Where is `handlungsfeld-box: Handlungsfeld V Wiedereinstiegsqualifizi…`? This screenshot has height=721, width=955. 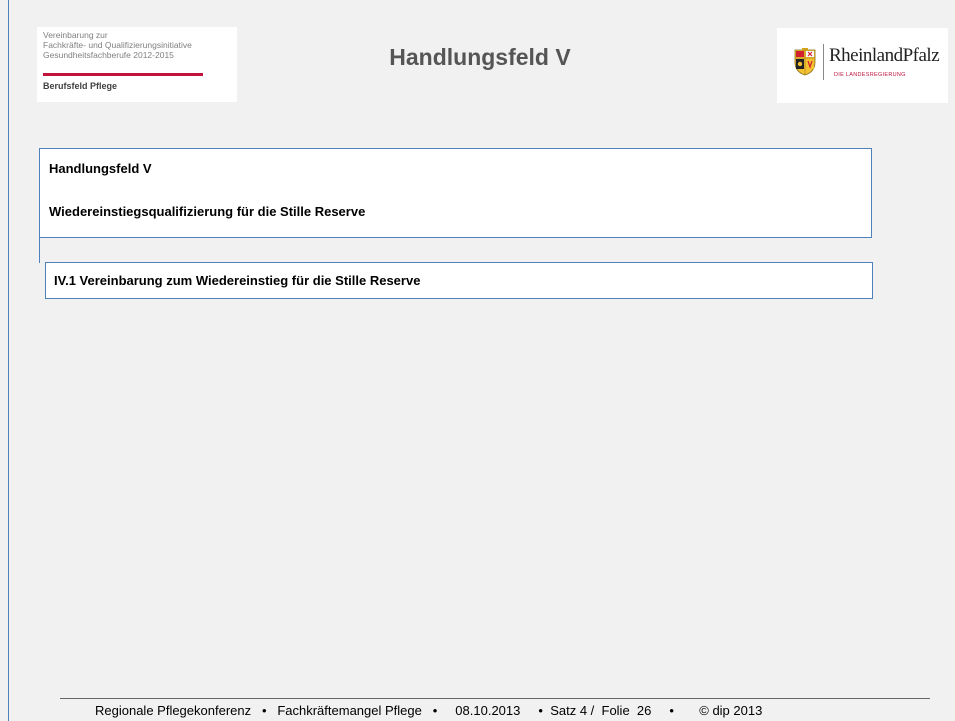
handlungsfeld-box: Handlungsfeld V Wiedereinstiegsqualifizi… is located at coordinates (455, 193).